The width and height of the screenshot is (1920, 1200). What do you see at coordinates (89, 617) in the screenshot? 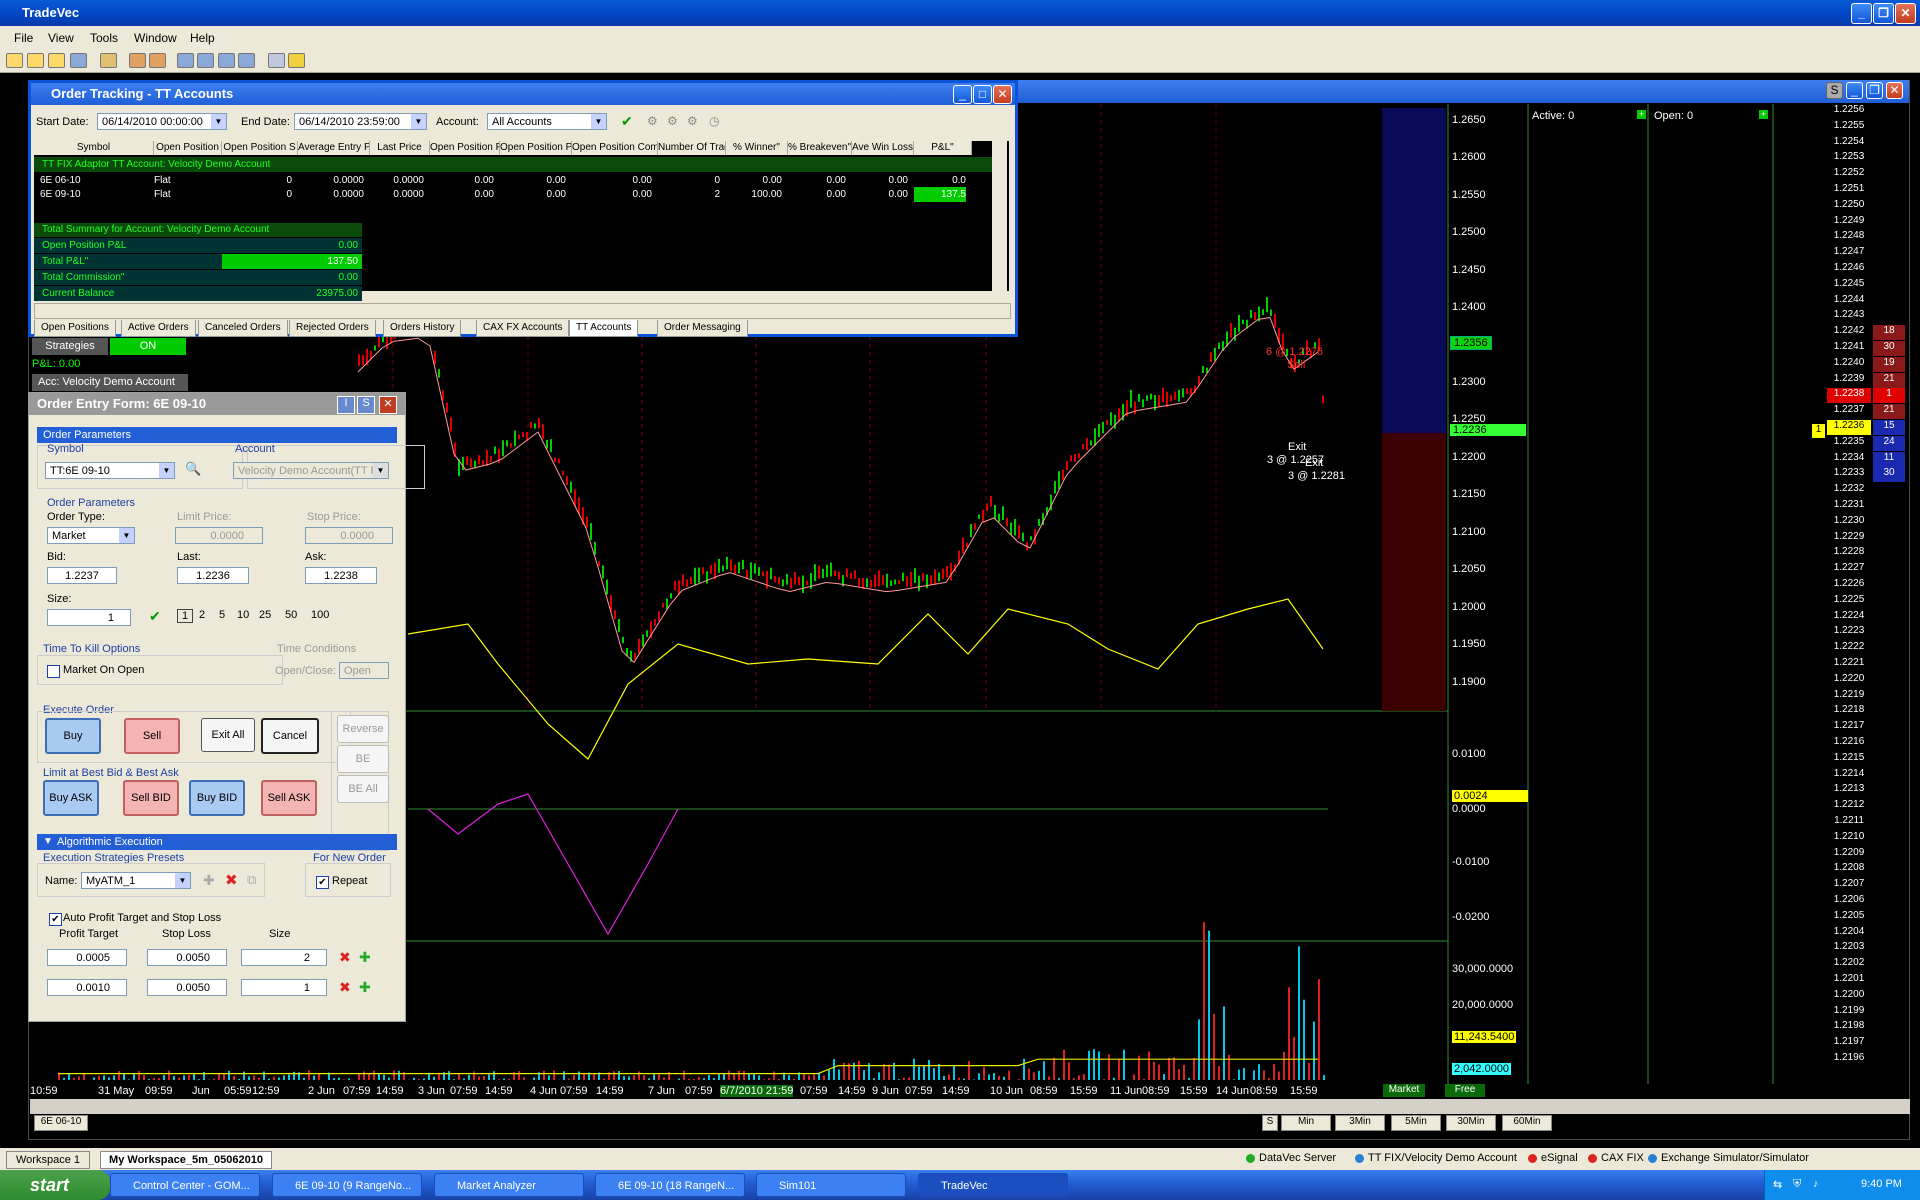
I see `size-stepper: 1` at bounding box center [89, 617].